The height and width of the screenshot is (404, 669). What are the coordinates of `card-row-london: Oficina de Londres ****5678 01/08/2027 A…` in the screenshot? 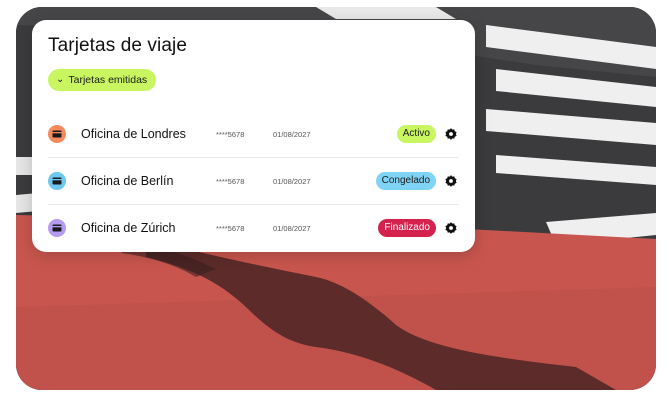 It's located at (253, 134).